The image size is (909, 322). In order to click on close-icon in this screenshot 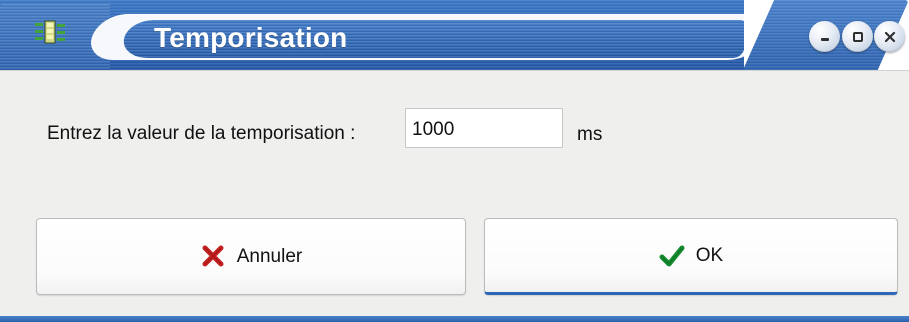, I will do `click(889, 36)`.